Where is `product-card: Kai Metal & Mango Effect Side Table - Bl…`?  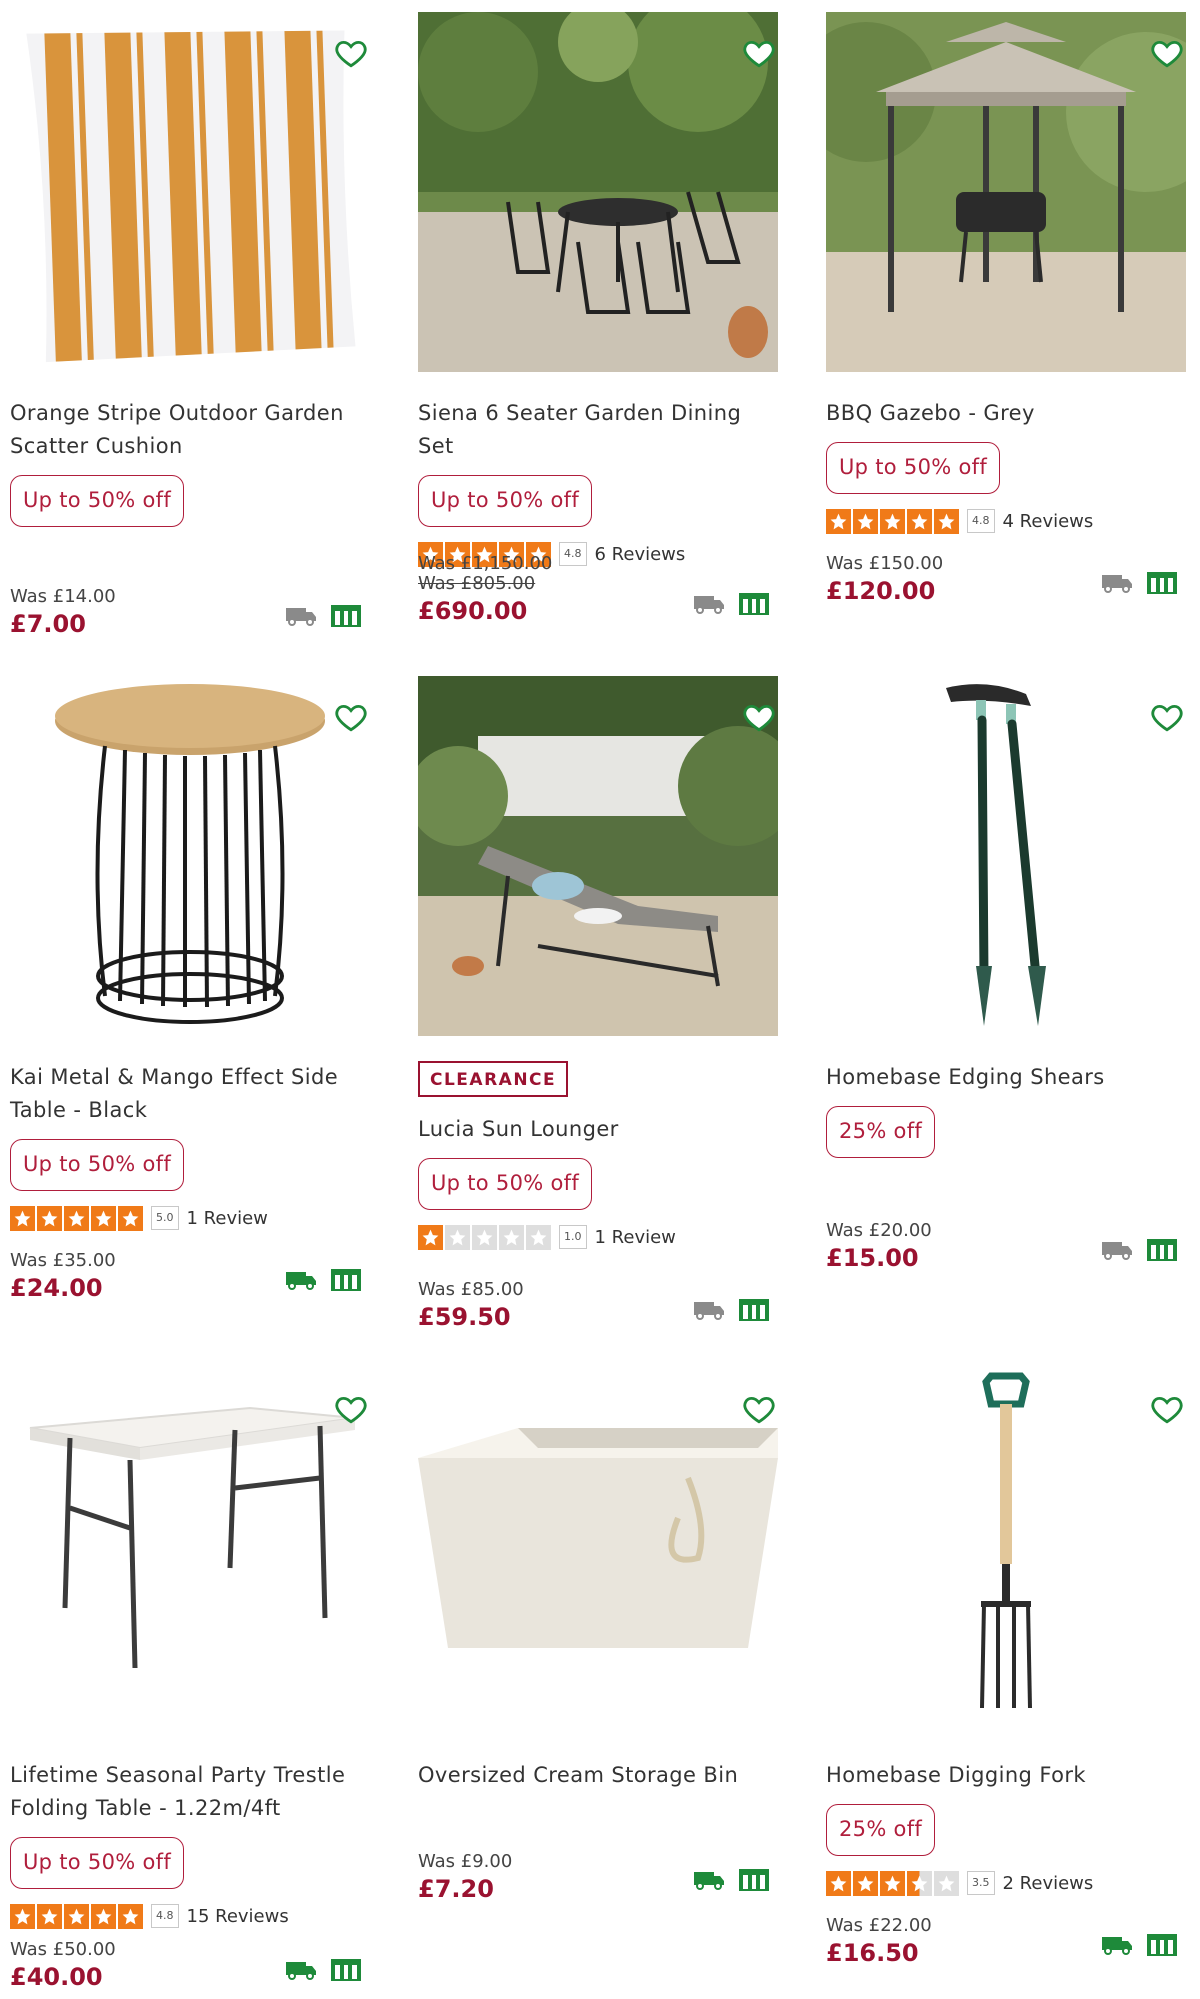
product-card: Kai Metal & Mango Effect Side Table - Bl… is located at coordinates (195, 1006).